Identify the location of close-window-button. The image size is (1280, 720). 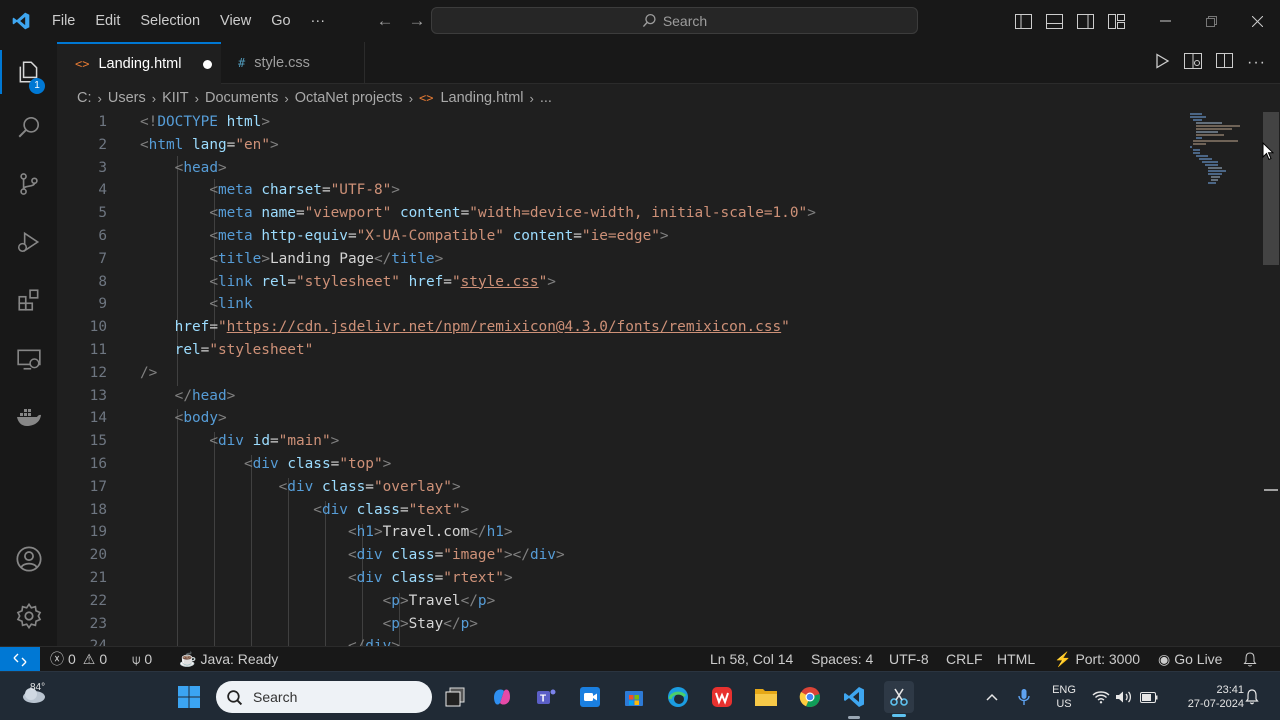
(1257, 21).